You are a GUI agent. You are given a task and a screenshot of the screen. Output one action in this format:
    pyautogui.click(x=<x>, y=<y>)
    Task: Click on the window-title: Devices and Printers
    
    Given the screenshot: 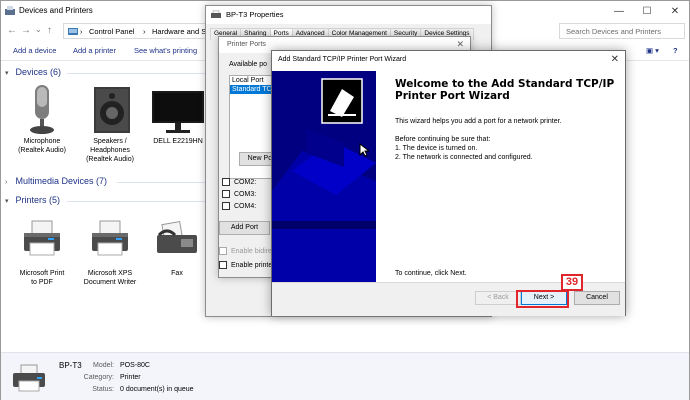 What is the action you would take?
    pyautogui.click(x=56, y=10)
    